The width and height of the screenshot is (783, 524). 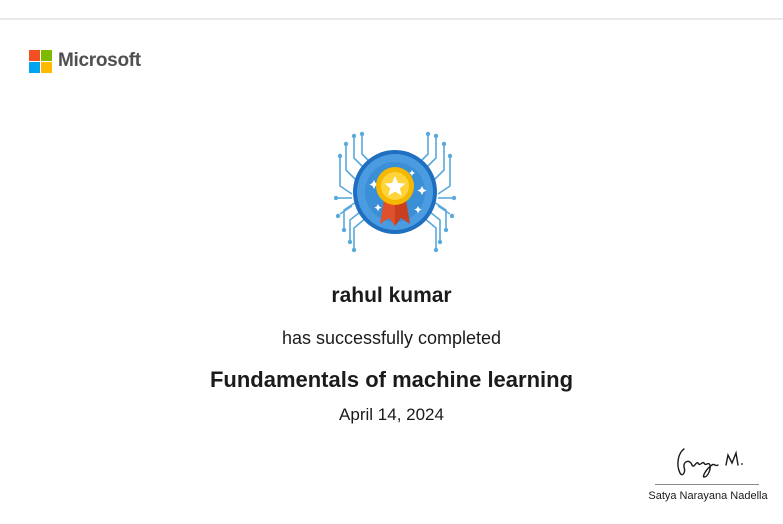 What do you see at coordinates (99, 60) in the screenshot?
I see `brand-name: Microsoft` at bounding box center [99, 60].